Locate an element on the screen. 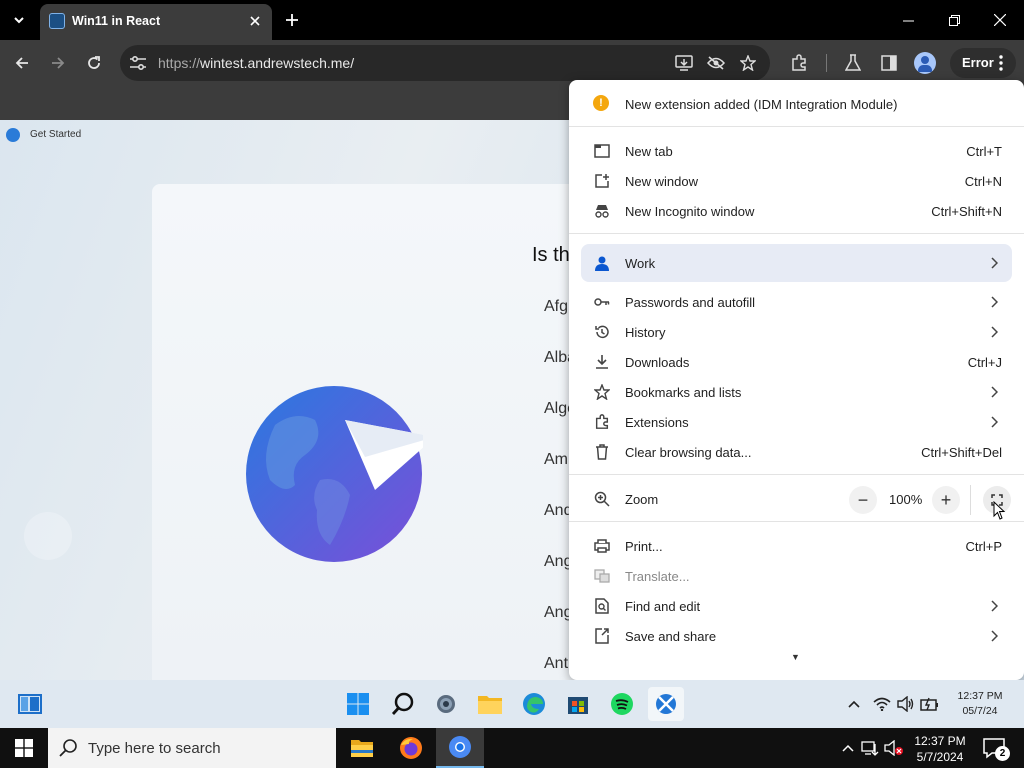 This screenshot has height=768, width=1024. close-window-button is located at coordinates (1000, 20).